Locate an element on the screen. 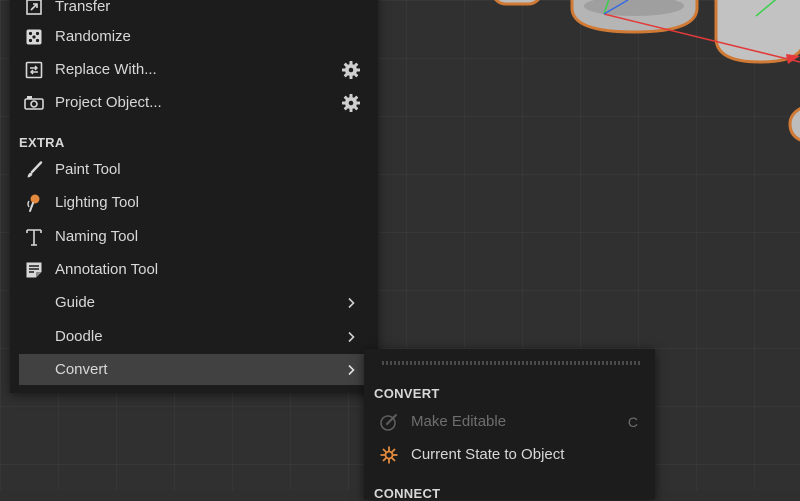 The height and width of the screenshot is (501, 800). project-icon is located at coordinates (34, 103).